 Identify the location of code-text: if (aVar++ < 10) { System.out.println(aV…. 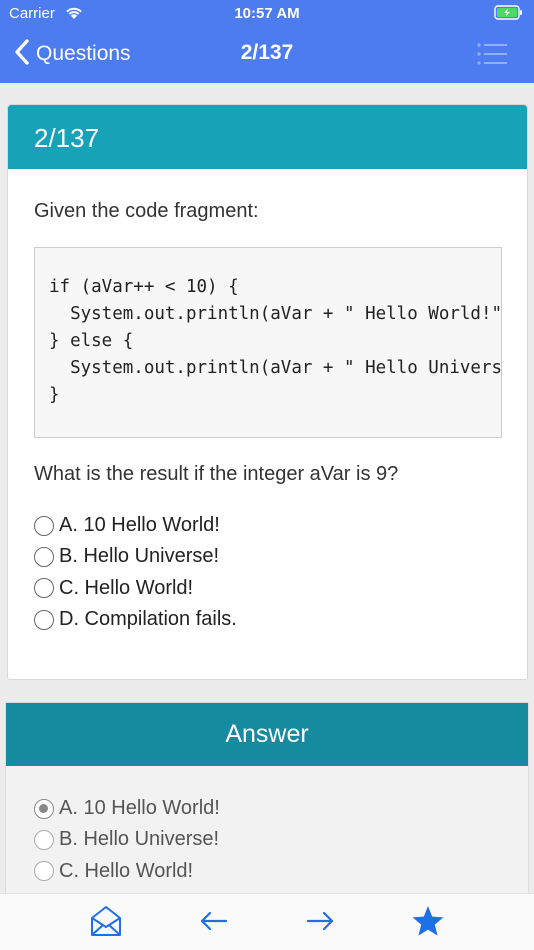
(275, 341).